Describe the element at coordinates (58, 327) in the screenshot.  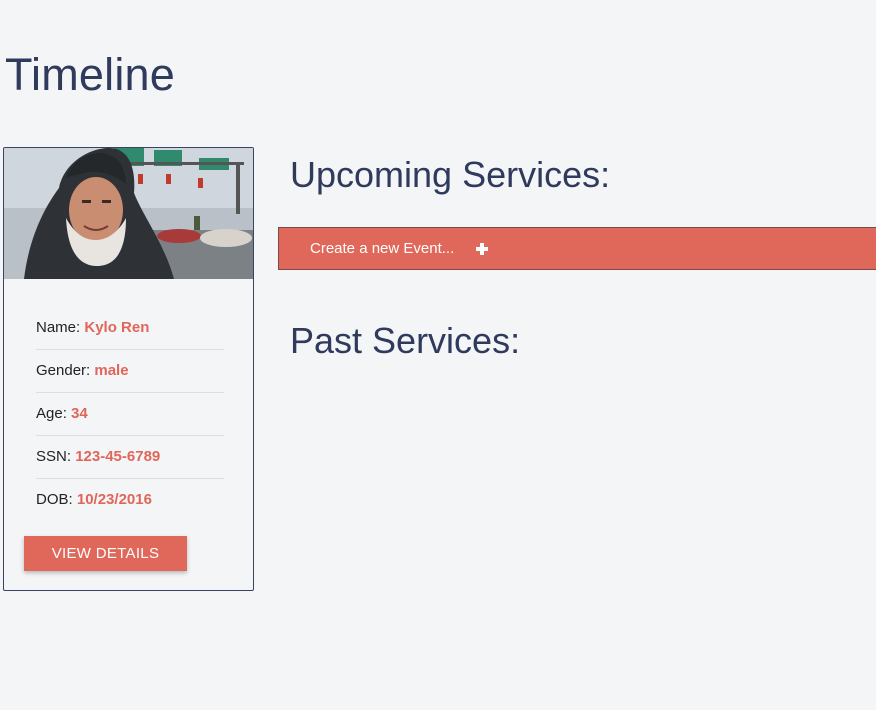
I see `profile-name-label: Name:` at that location.